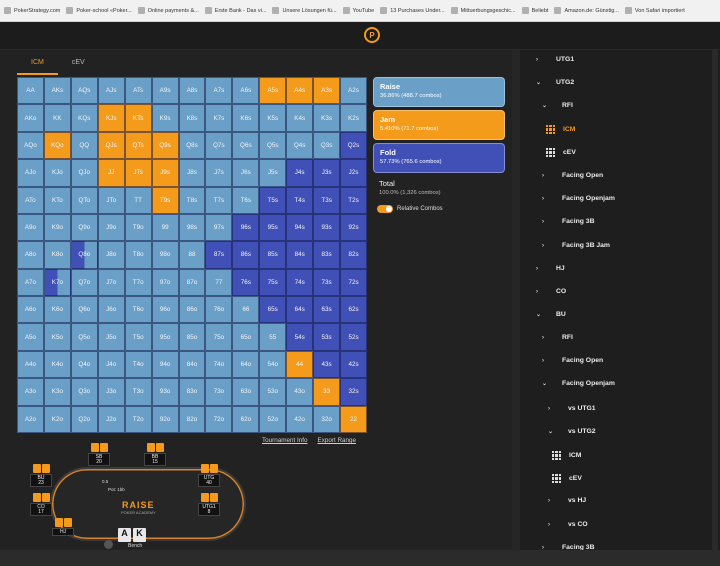 This screenshot has width=720, height=566. Describe the element at coordinates (111, 173) in the screenshot. I see `hand-cell: JJ` at that location.